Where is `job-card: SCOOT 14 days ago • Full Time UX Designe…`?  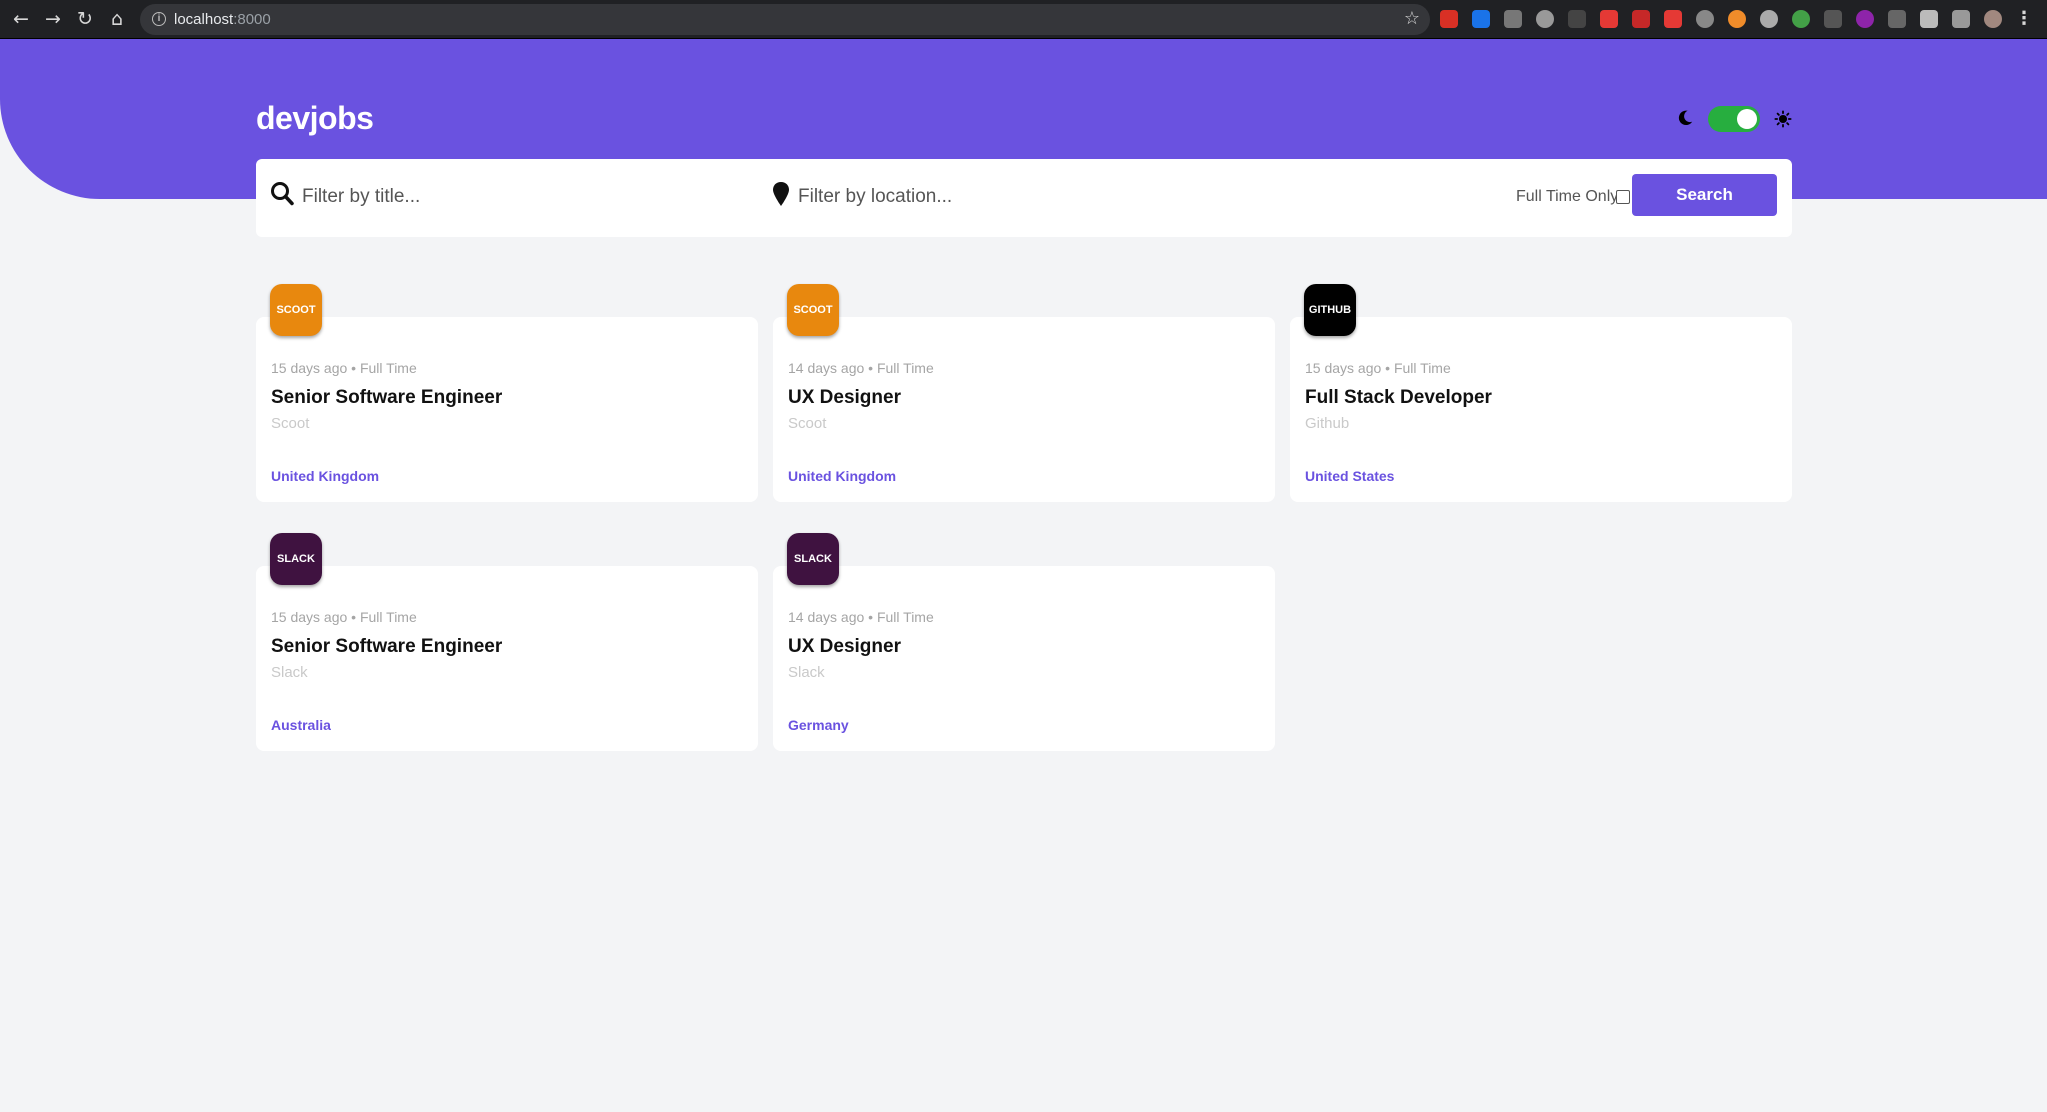 job-card: SCOOT 14 days ago • Full Time UX Designe… is located at coordinates (1024, 393).